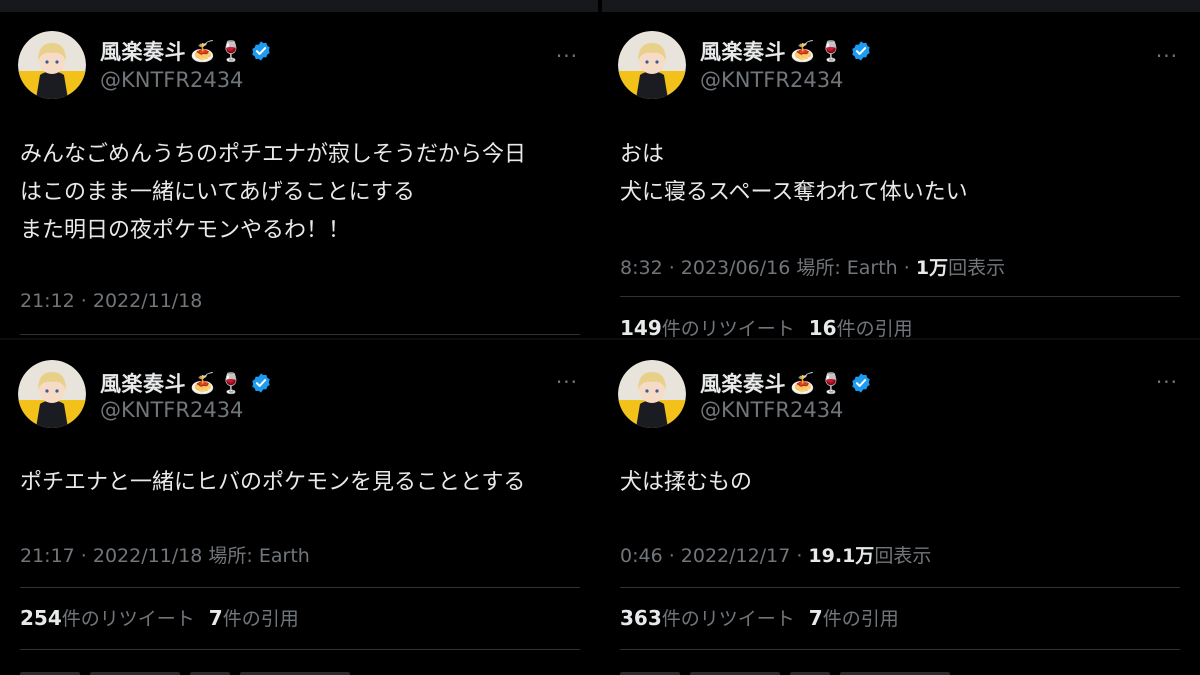  What do you see at coordinates (932, 268) in the screenshot?
I see `view-count: 1万` at bounding box center [932, 268].